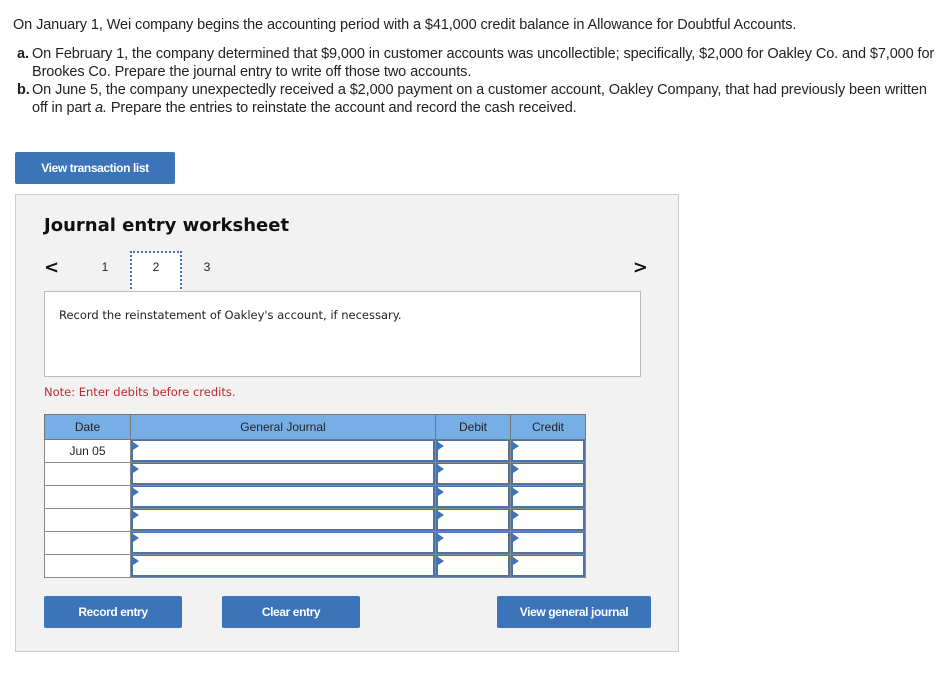 Image resolution: width=943 pixels, height=678 pixels. What do you see at coordinates (167, 225) in the screenshot?
I see `worksheet-title: Journal entry worksheet` at bounding box center [167, 225].